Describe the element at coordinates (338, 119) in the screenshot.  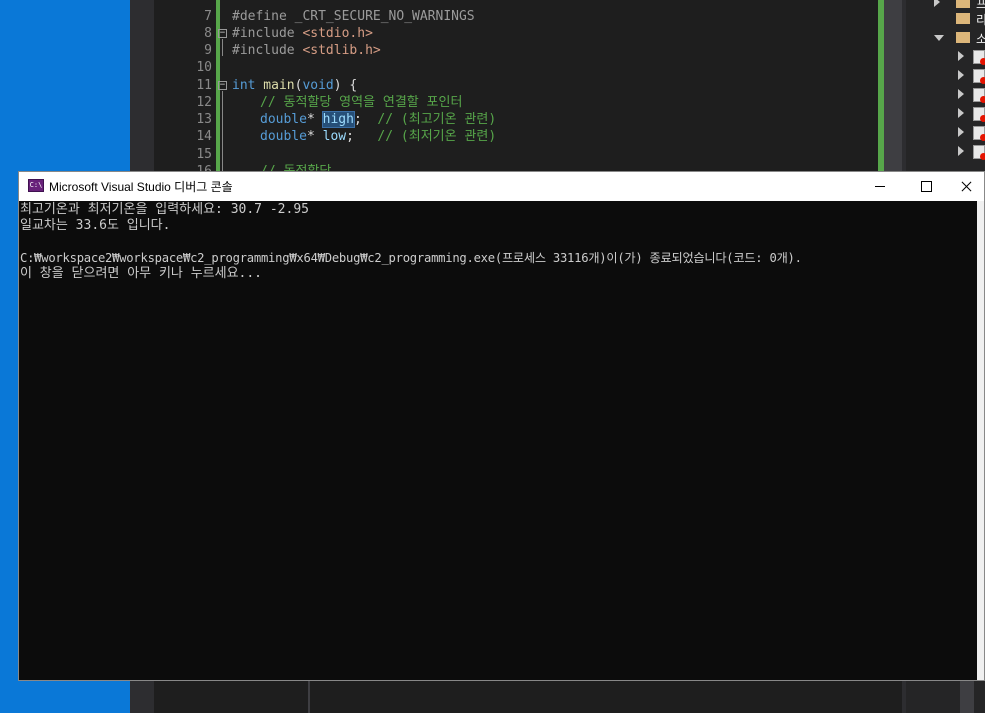
I see `selected-identifier: high` at that location.